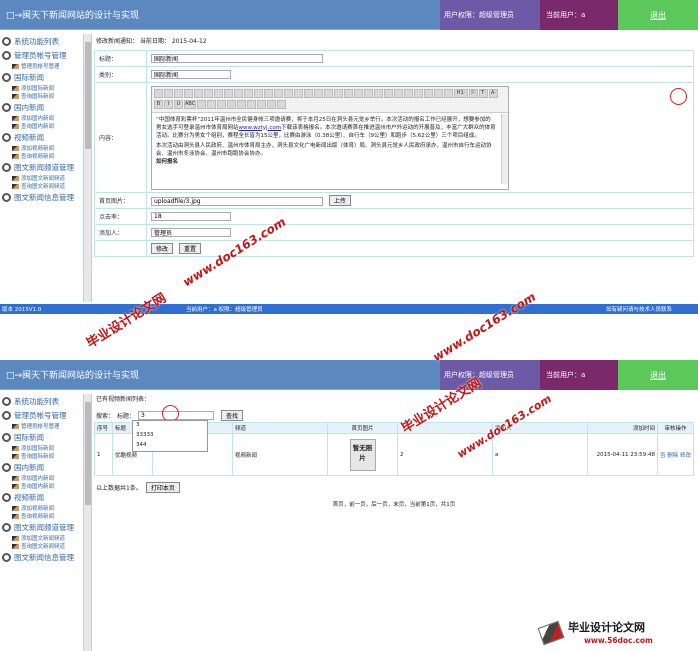  I want to click on image-path-input, so click(237, 201).